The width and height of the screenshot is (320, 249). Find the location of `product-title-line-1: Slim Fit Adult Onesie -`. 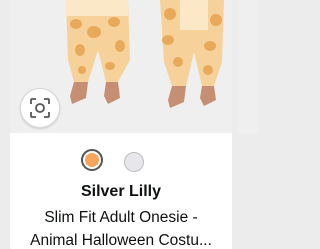

product-title-line-1: Slim Fit Adult Onesie - is located at coordinates (121, 217).